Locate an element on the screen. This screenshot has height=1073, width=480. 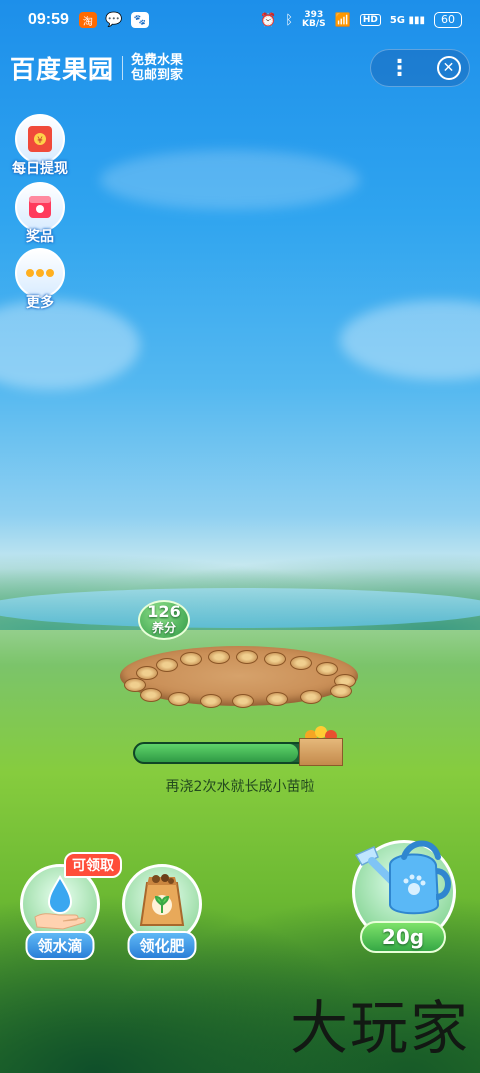
claimable-badge: 可领取 is located at coordinates (93, 865).